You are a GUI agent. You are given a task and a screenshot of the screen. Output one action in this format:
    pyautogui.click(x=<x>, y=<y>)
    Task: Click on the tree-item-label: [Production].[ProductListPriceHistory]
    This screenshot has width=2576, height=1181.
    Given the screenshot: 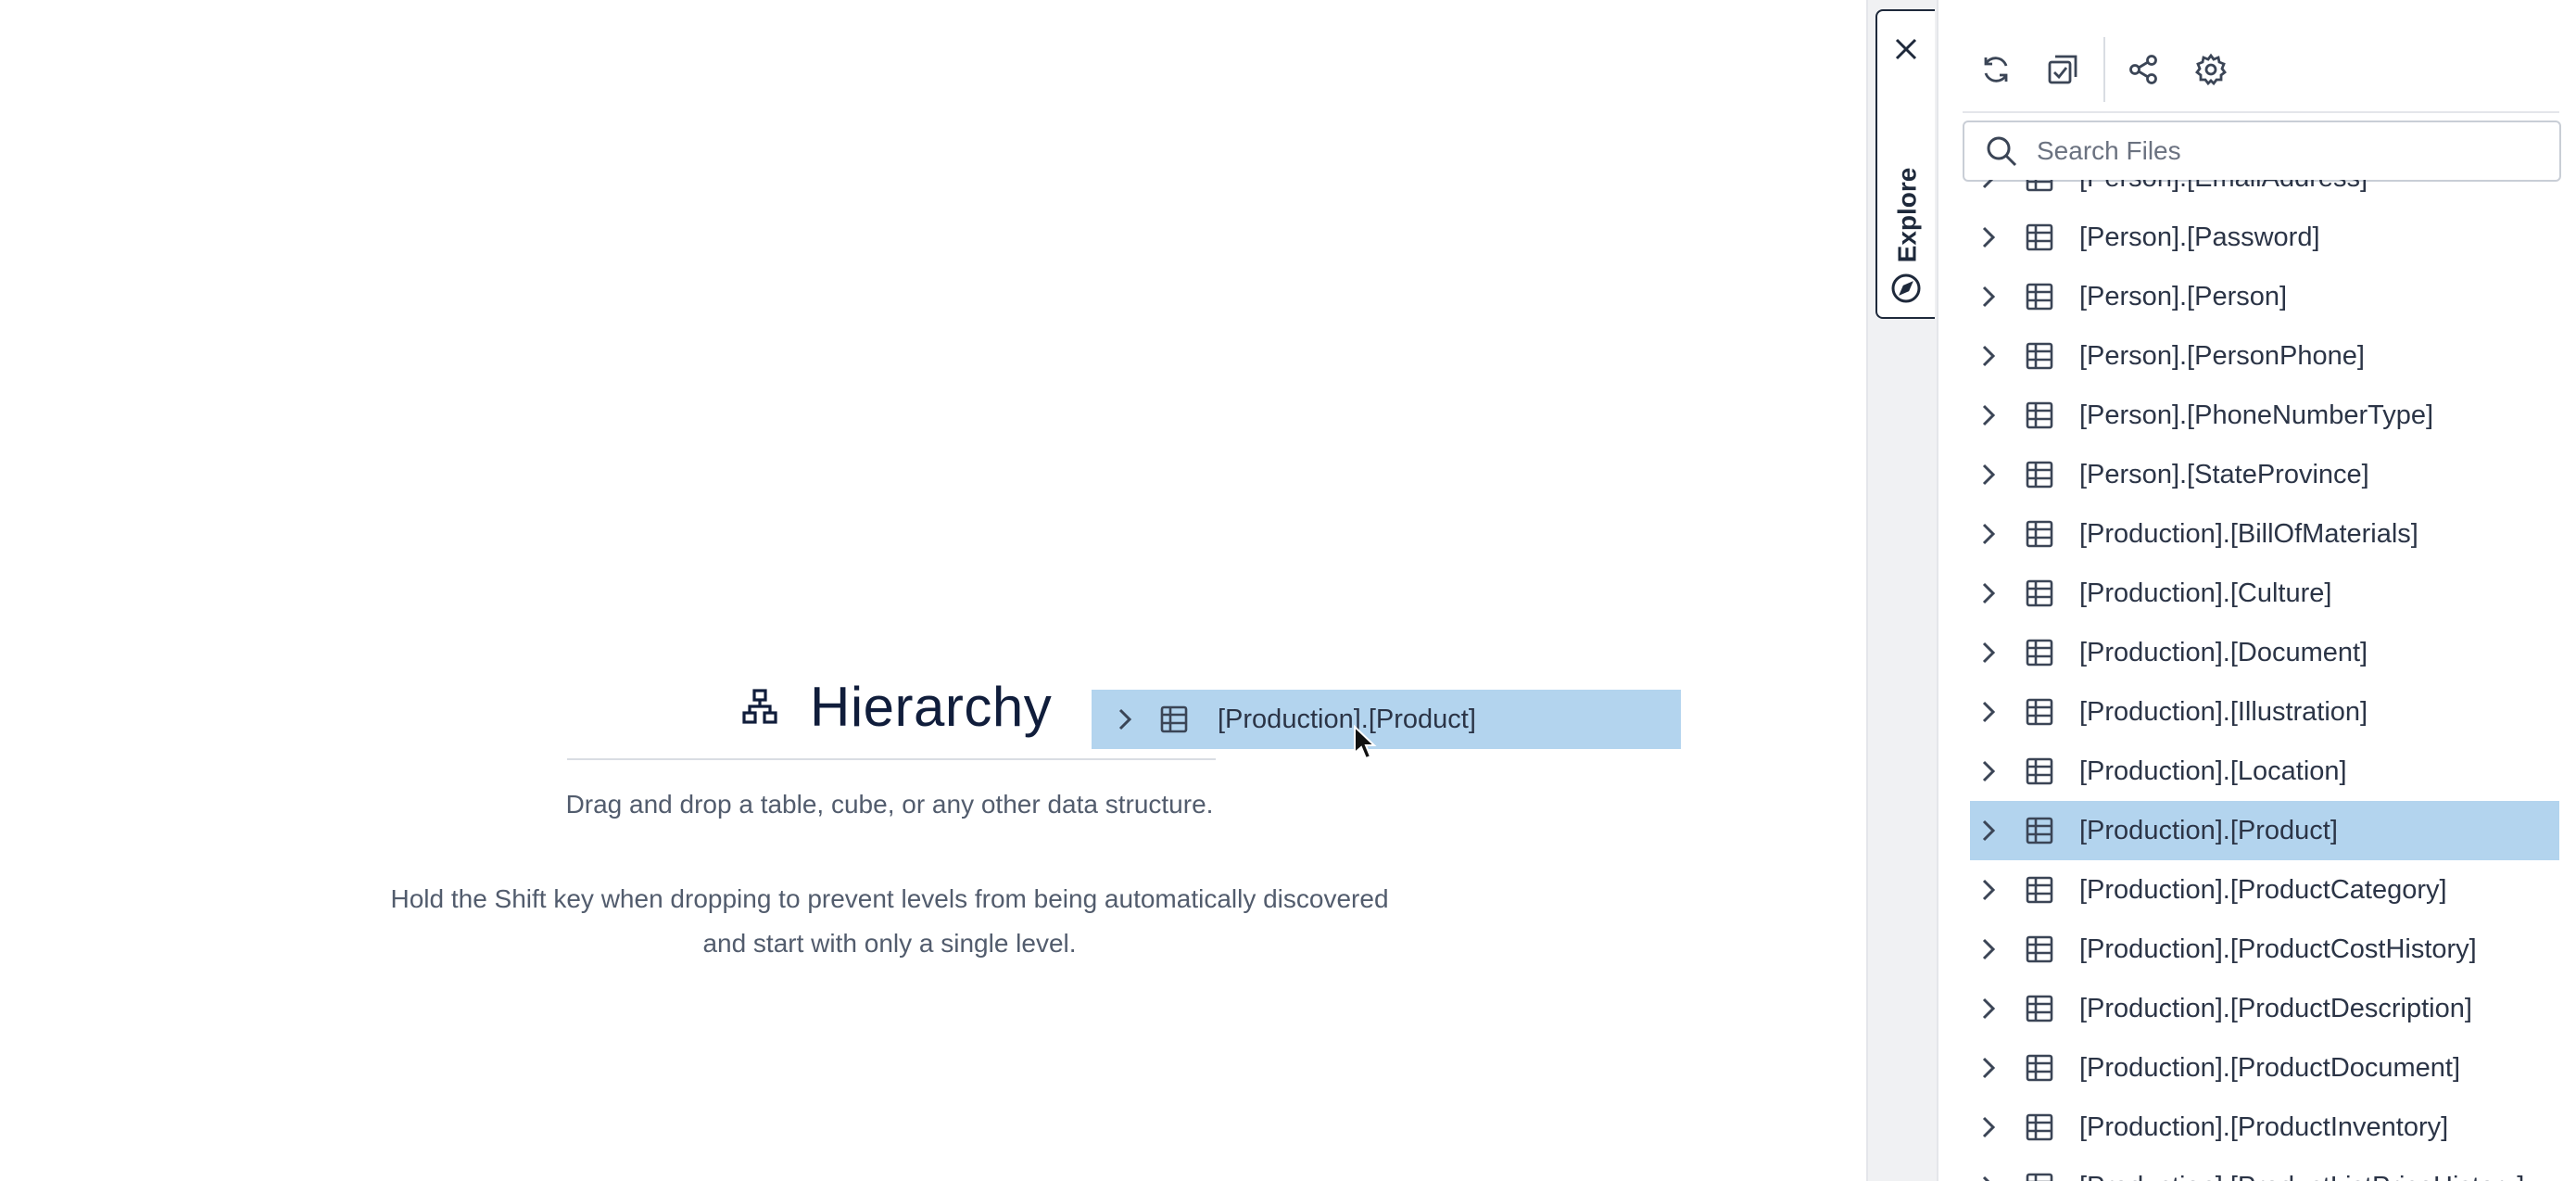 What is the action you would take?
    pyautogui.click(x=2301, y=1177)
    